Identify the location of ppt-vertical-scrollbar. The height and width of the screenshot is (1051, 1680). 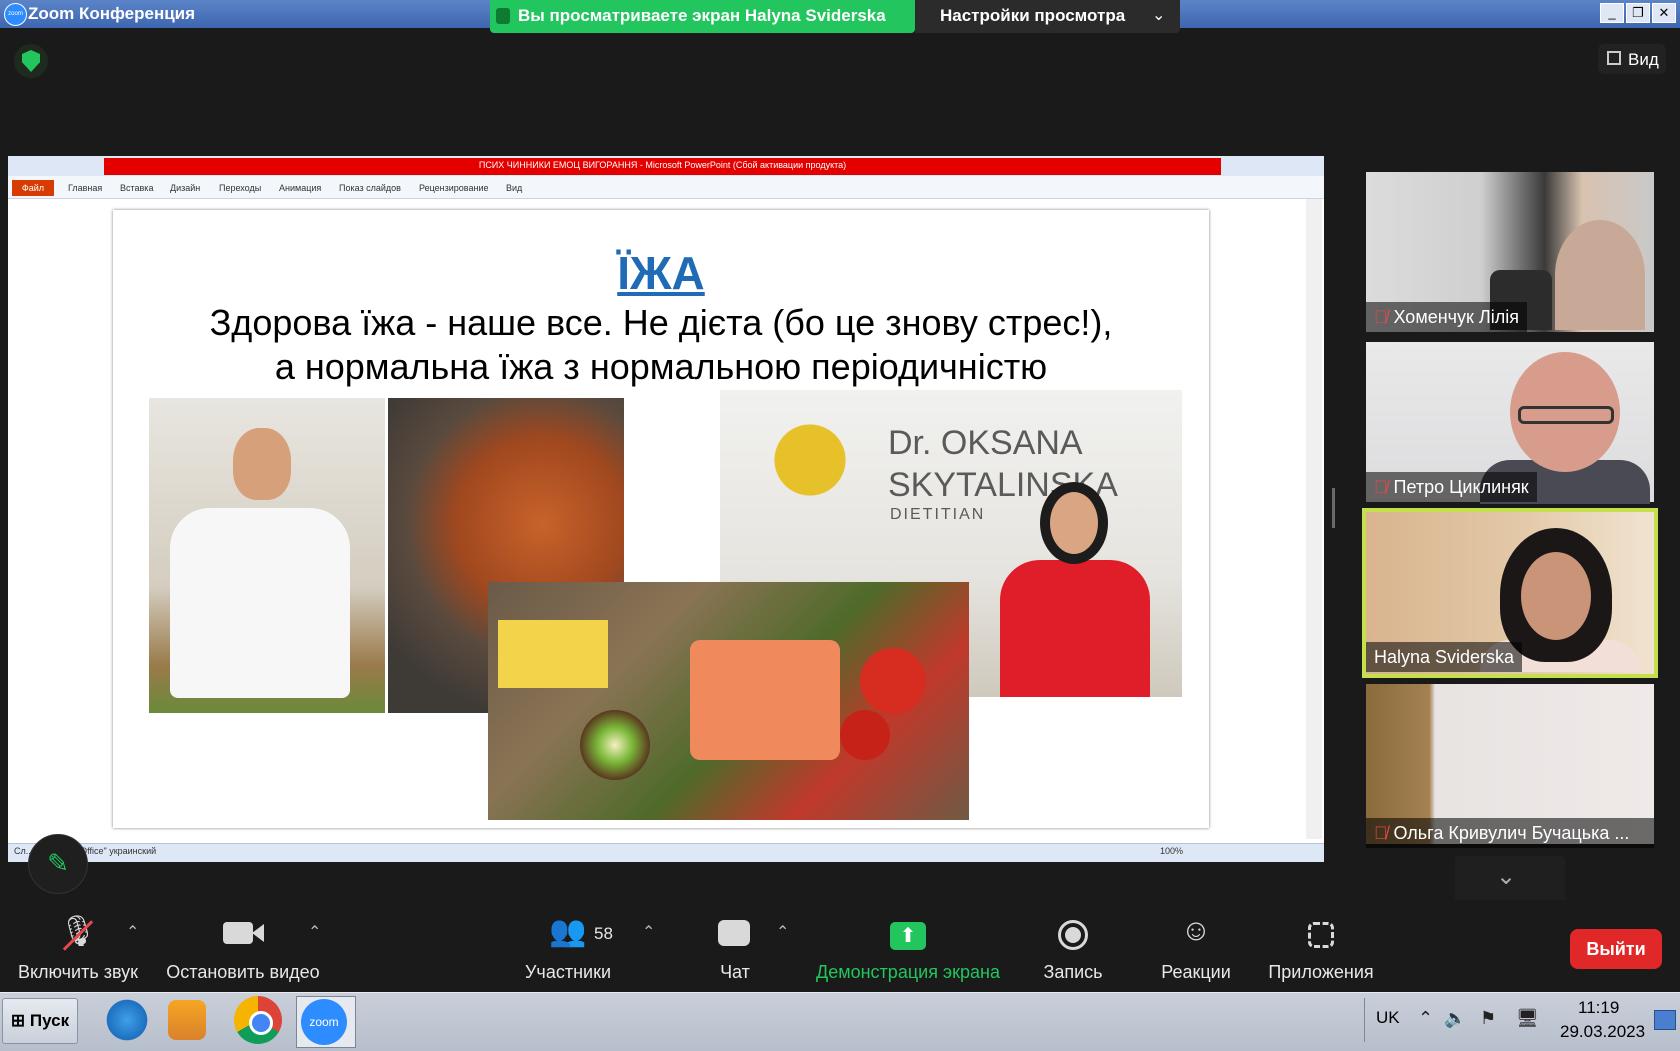
(1314, 519).